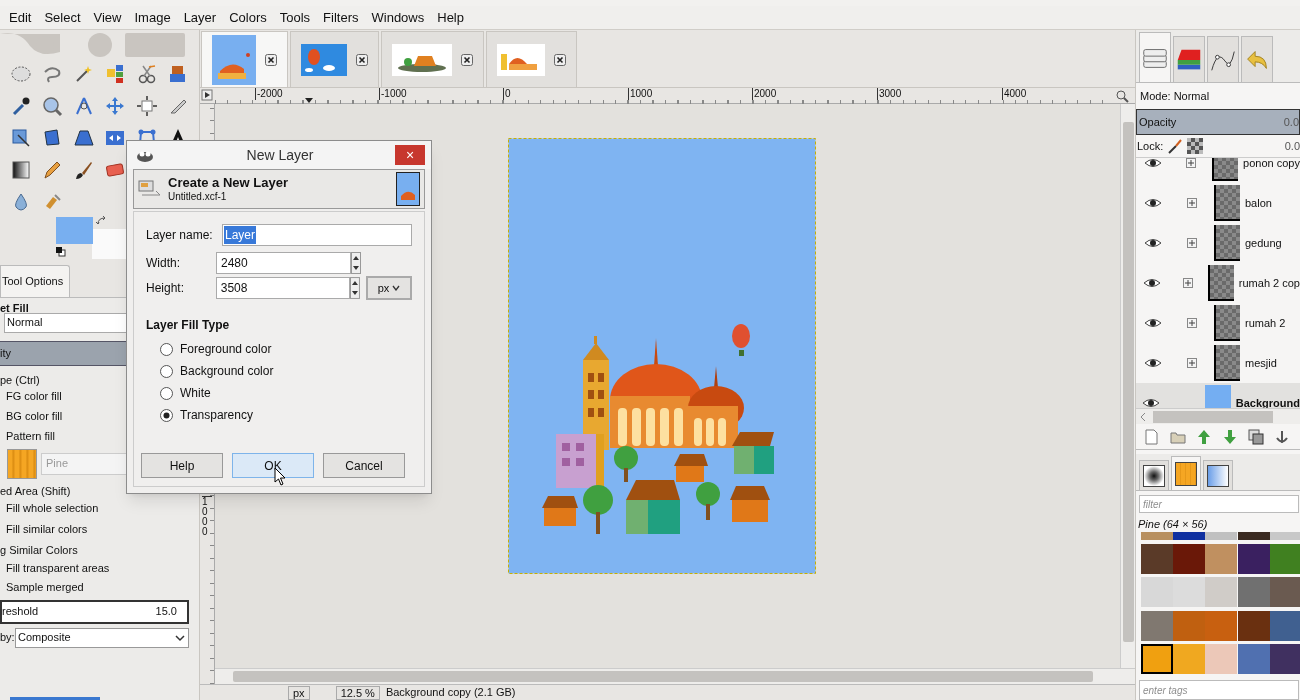 Image resolution: width=1300 pixels, height=700 pixels. I want to click on arrow-up-icon, so click(1204, 436).